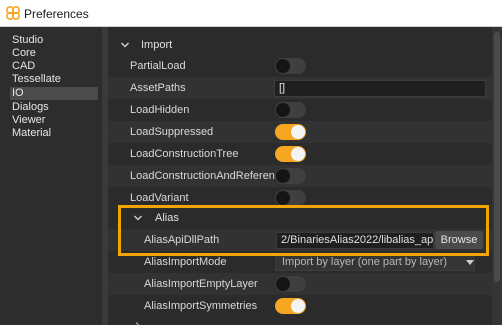 The width and height of the screenshot is (502, 325). What do you see at coordinates (290, 132) in the screenshot?
I see `loadsuppressed-toggle` at bounding box center [290, 132].